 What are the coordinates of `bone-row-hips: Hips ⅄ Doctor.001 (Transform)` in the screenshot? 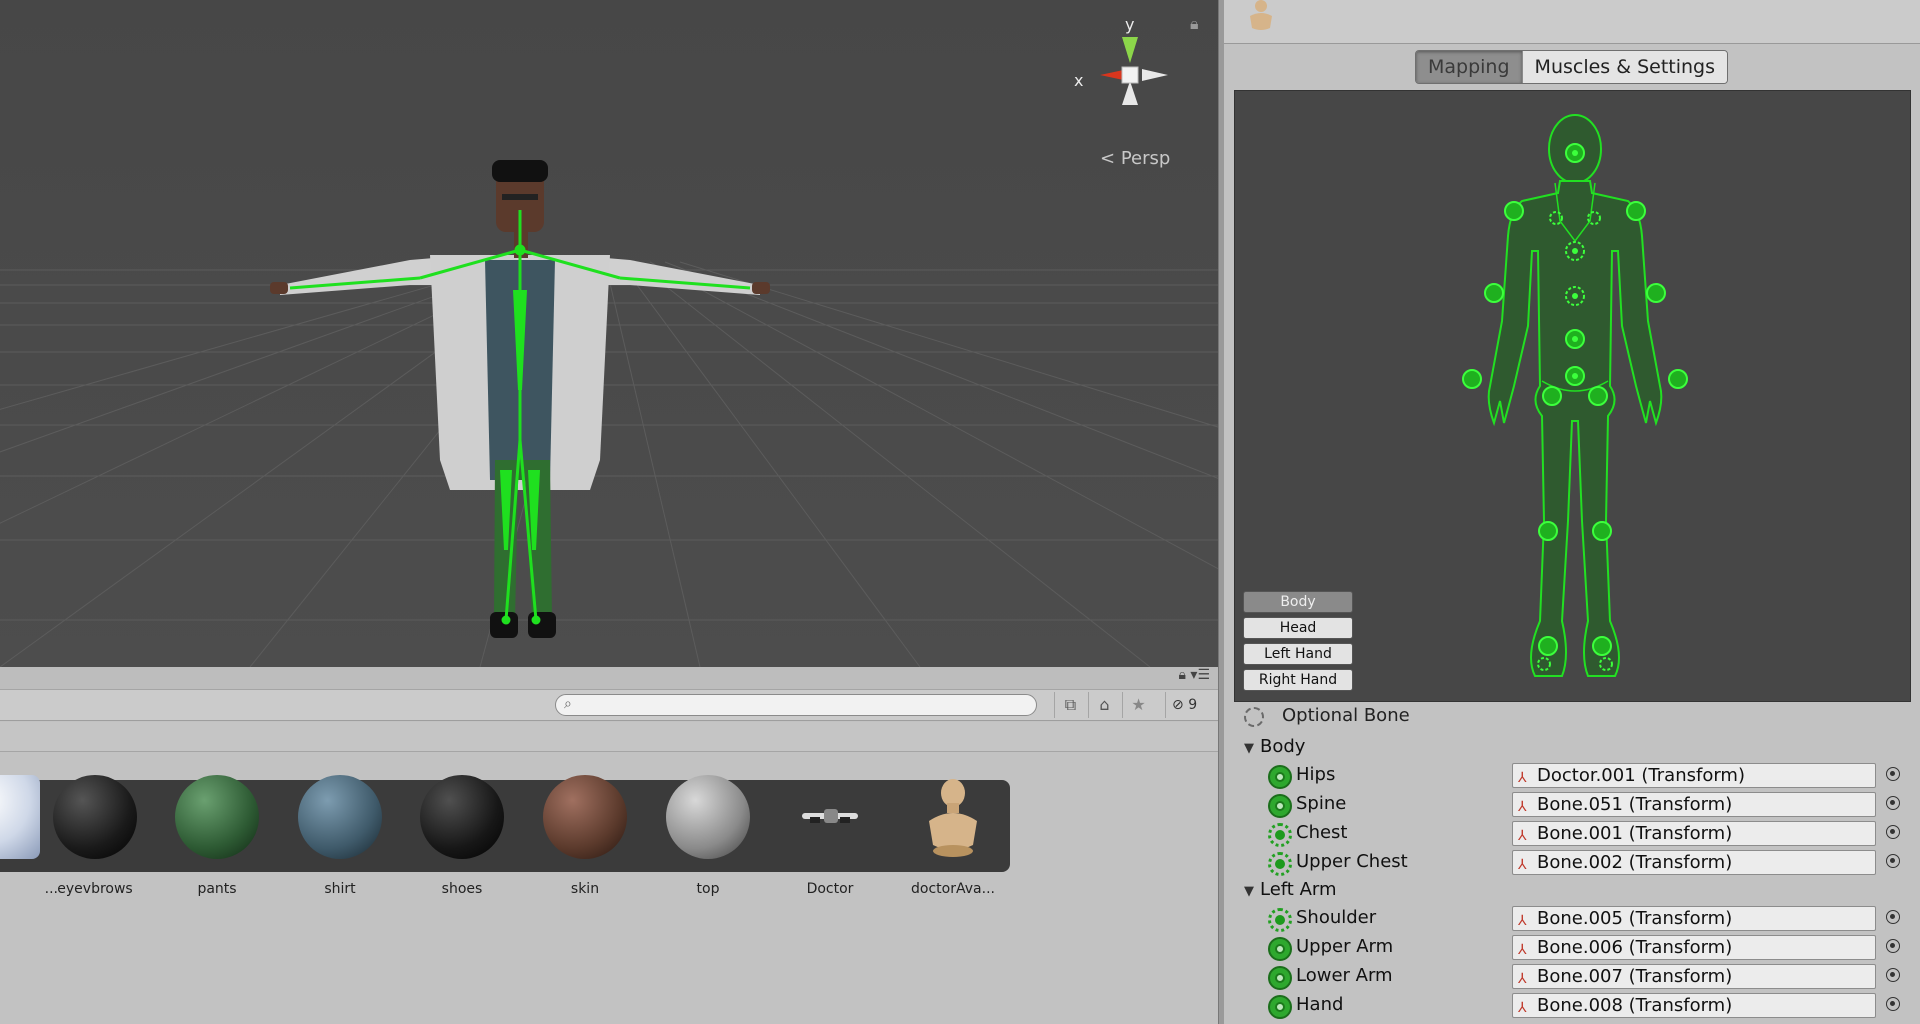 It's located at (1586, 776).